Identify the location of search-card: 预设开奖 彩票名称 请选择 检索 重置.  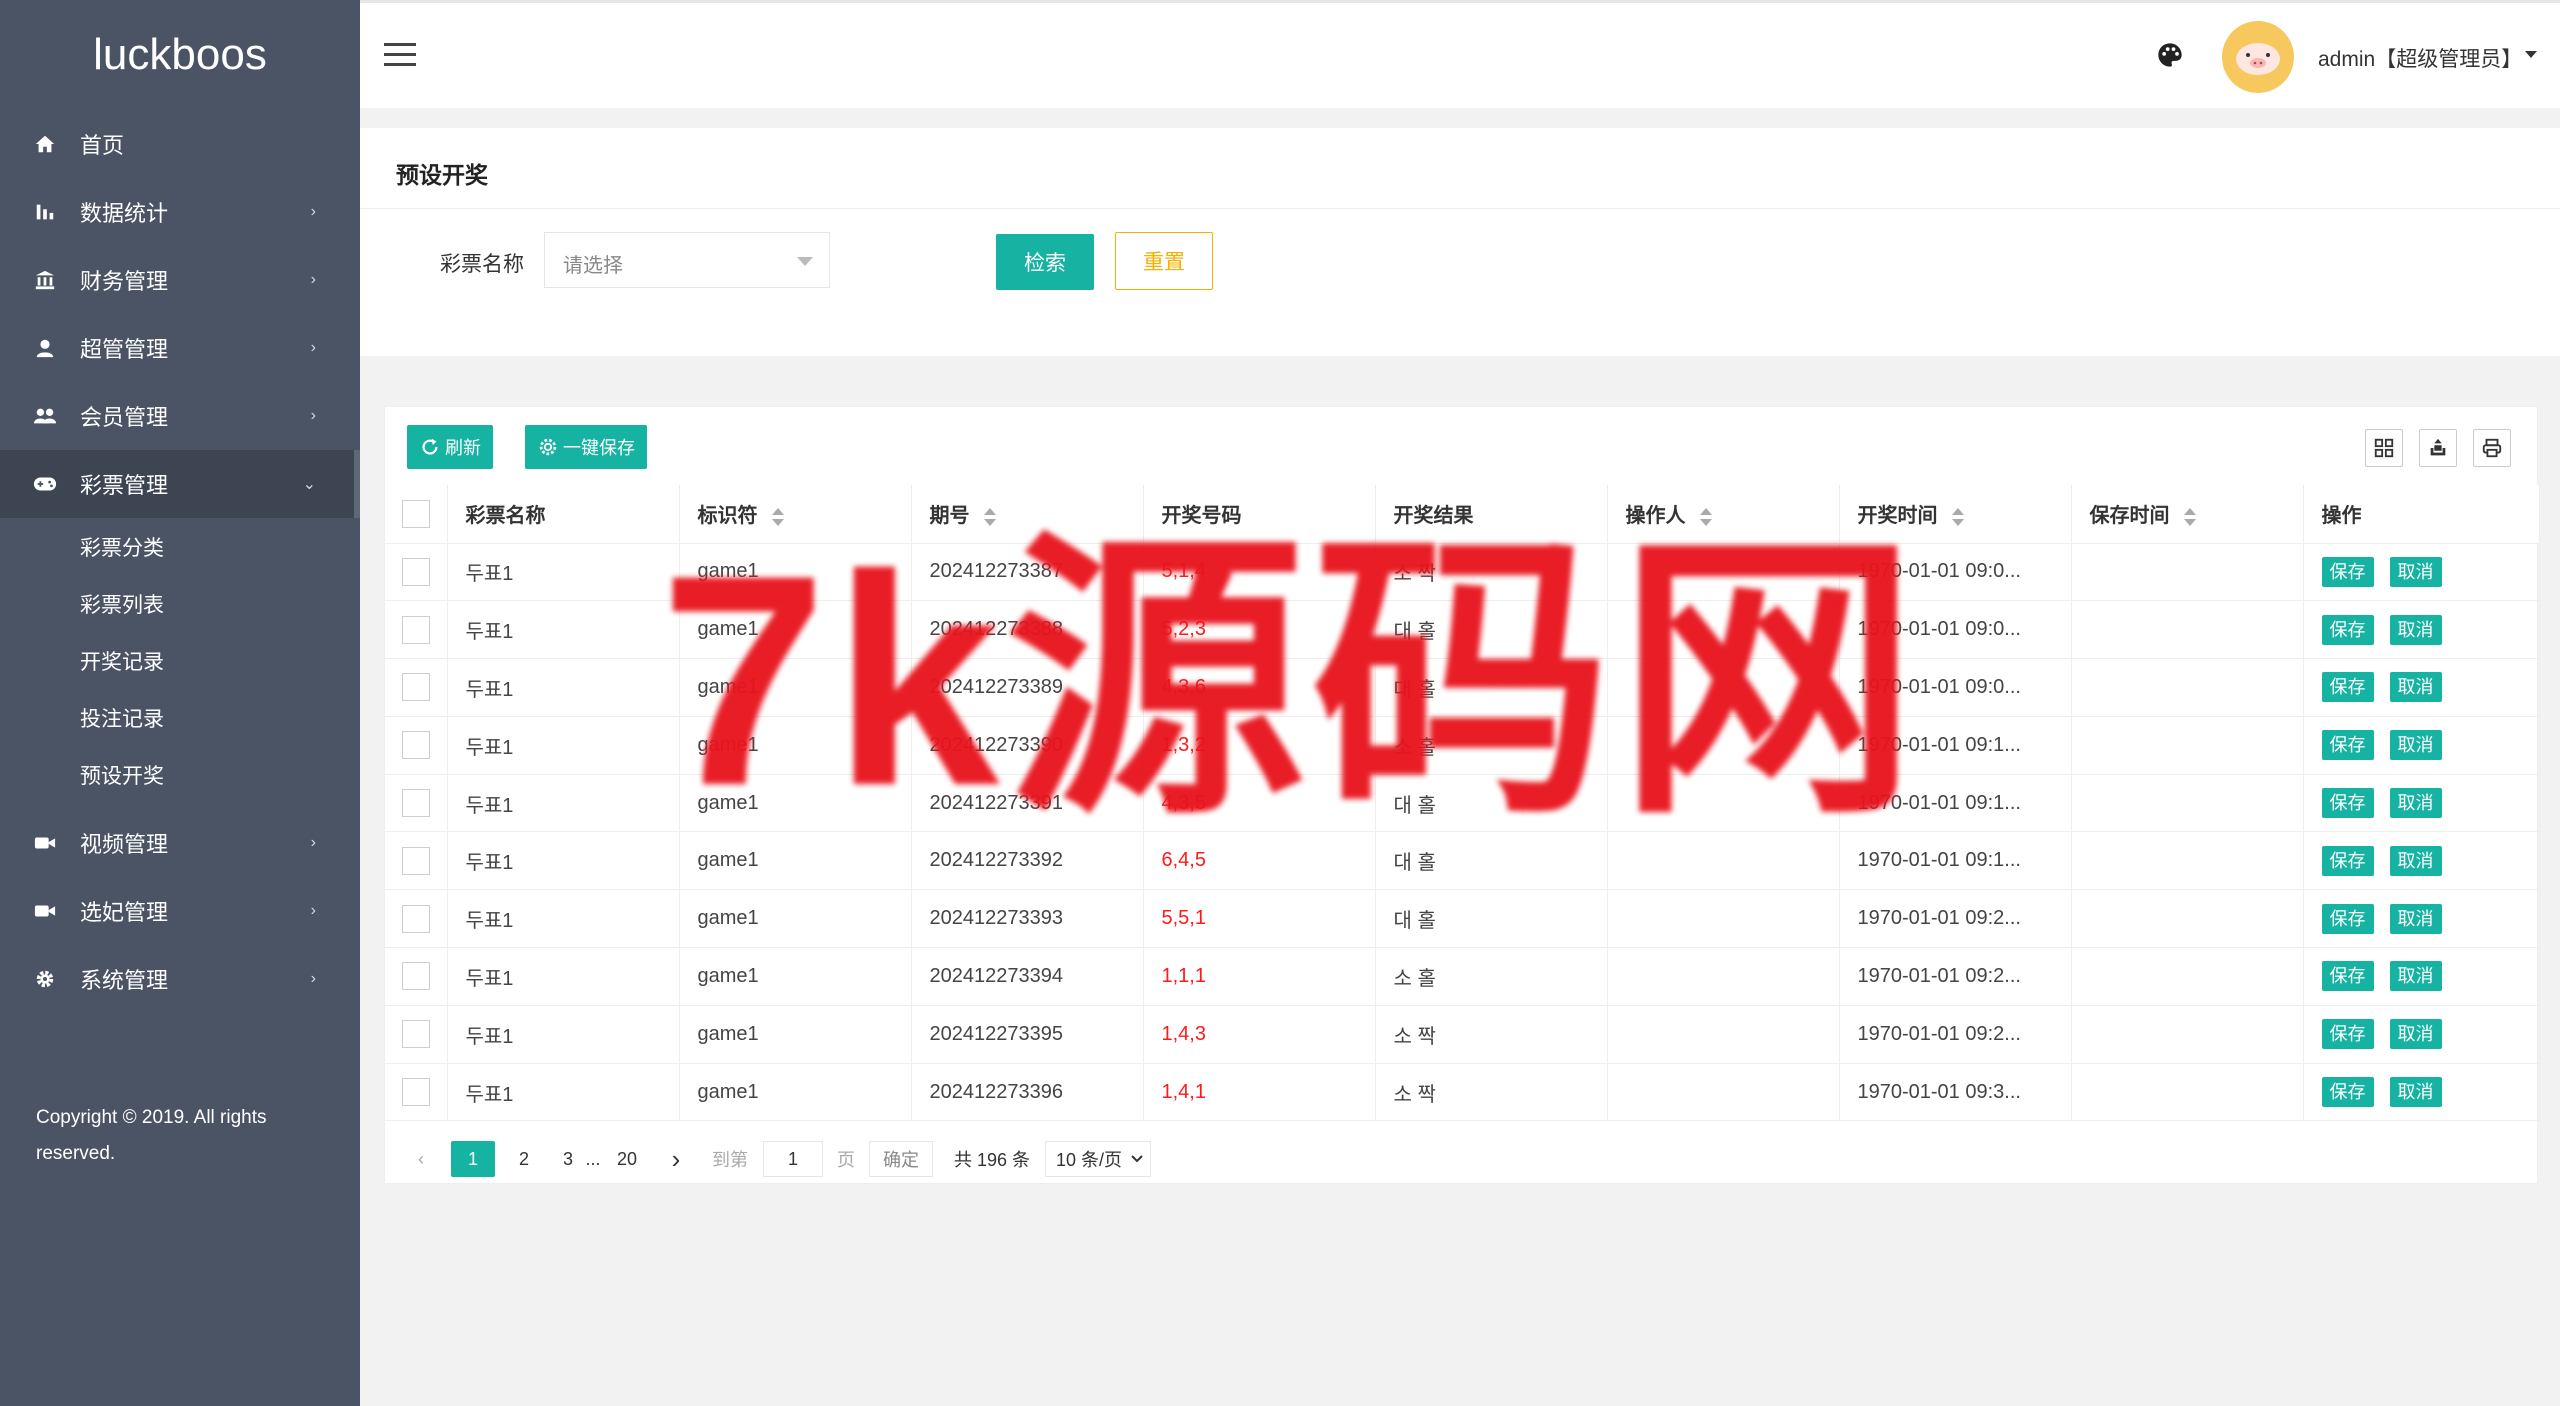
(1460, 242).